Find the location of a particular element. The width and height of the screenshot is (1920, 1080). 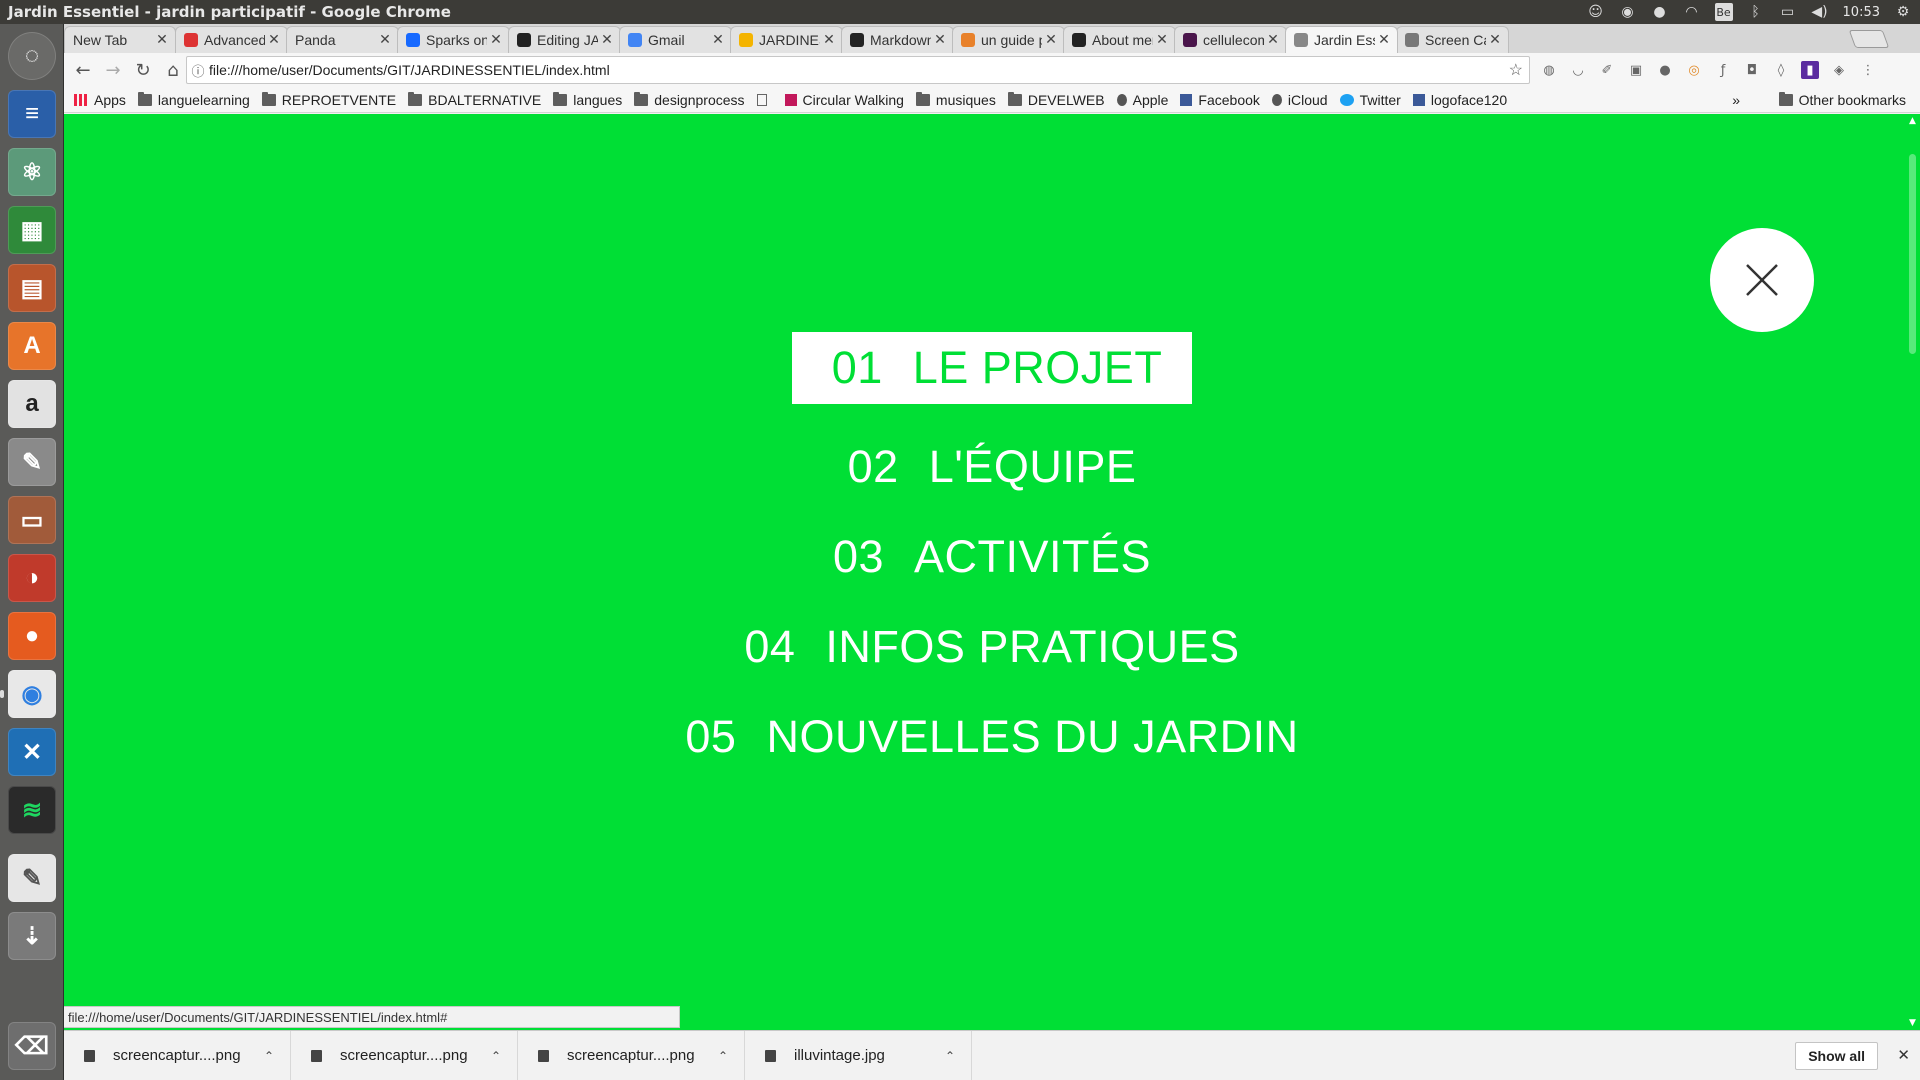

tab: Screen Cap✕ is located at coordinates (1452, 39).